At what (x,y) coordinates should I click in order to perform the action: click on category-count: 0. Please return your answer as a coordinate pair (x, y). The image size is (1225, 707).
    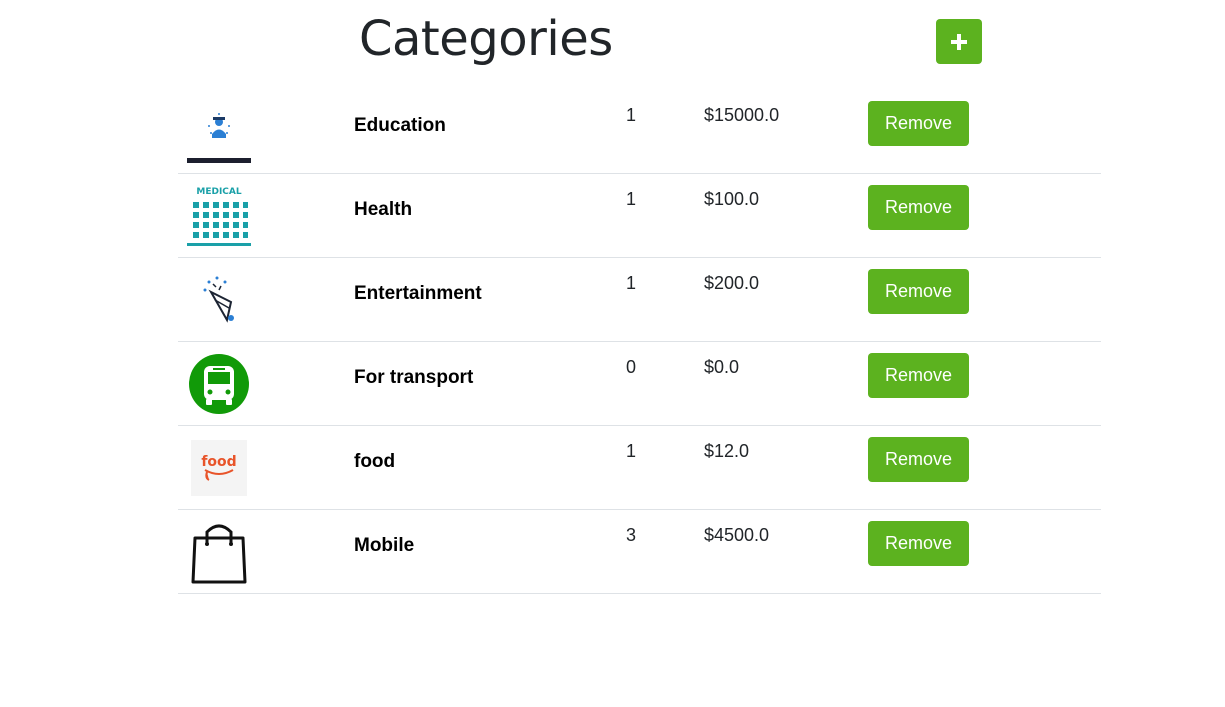
    Looking at the image, I should click on (631, 367).